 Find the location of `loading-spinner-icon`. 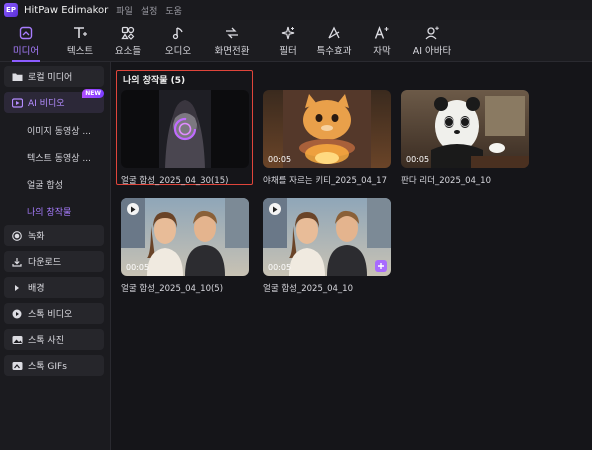

loading-spinner-icon is located at coordinates (185, 129).